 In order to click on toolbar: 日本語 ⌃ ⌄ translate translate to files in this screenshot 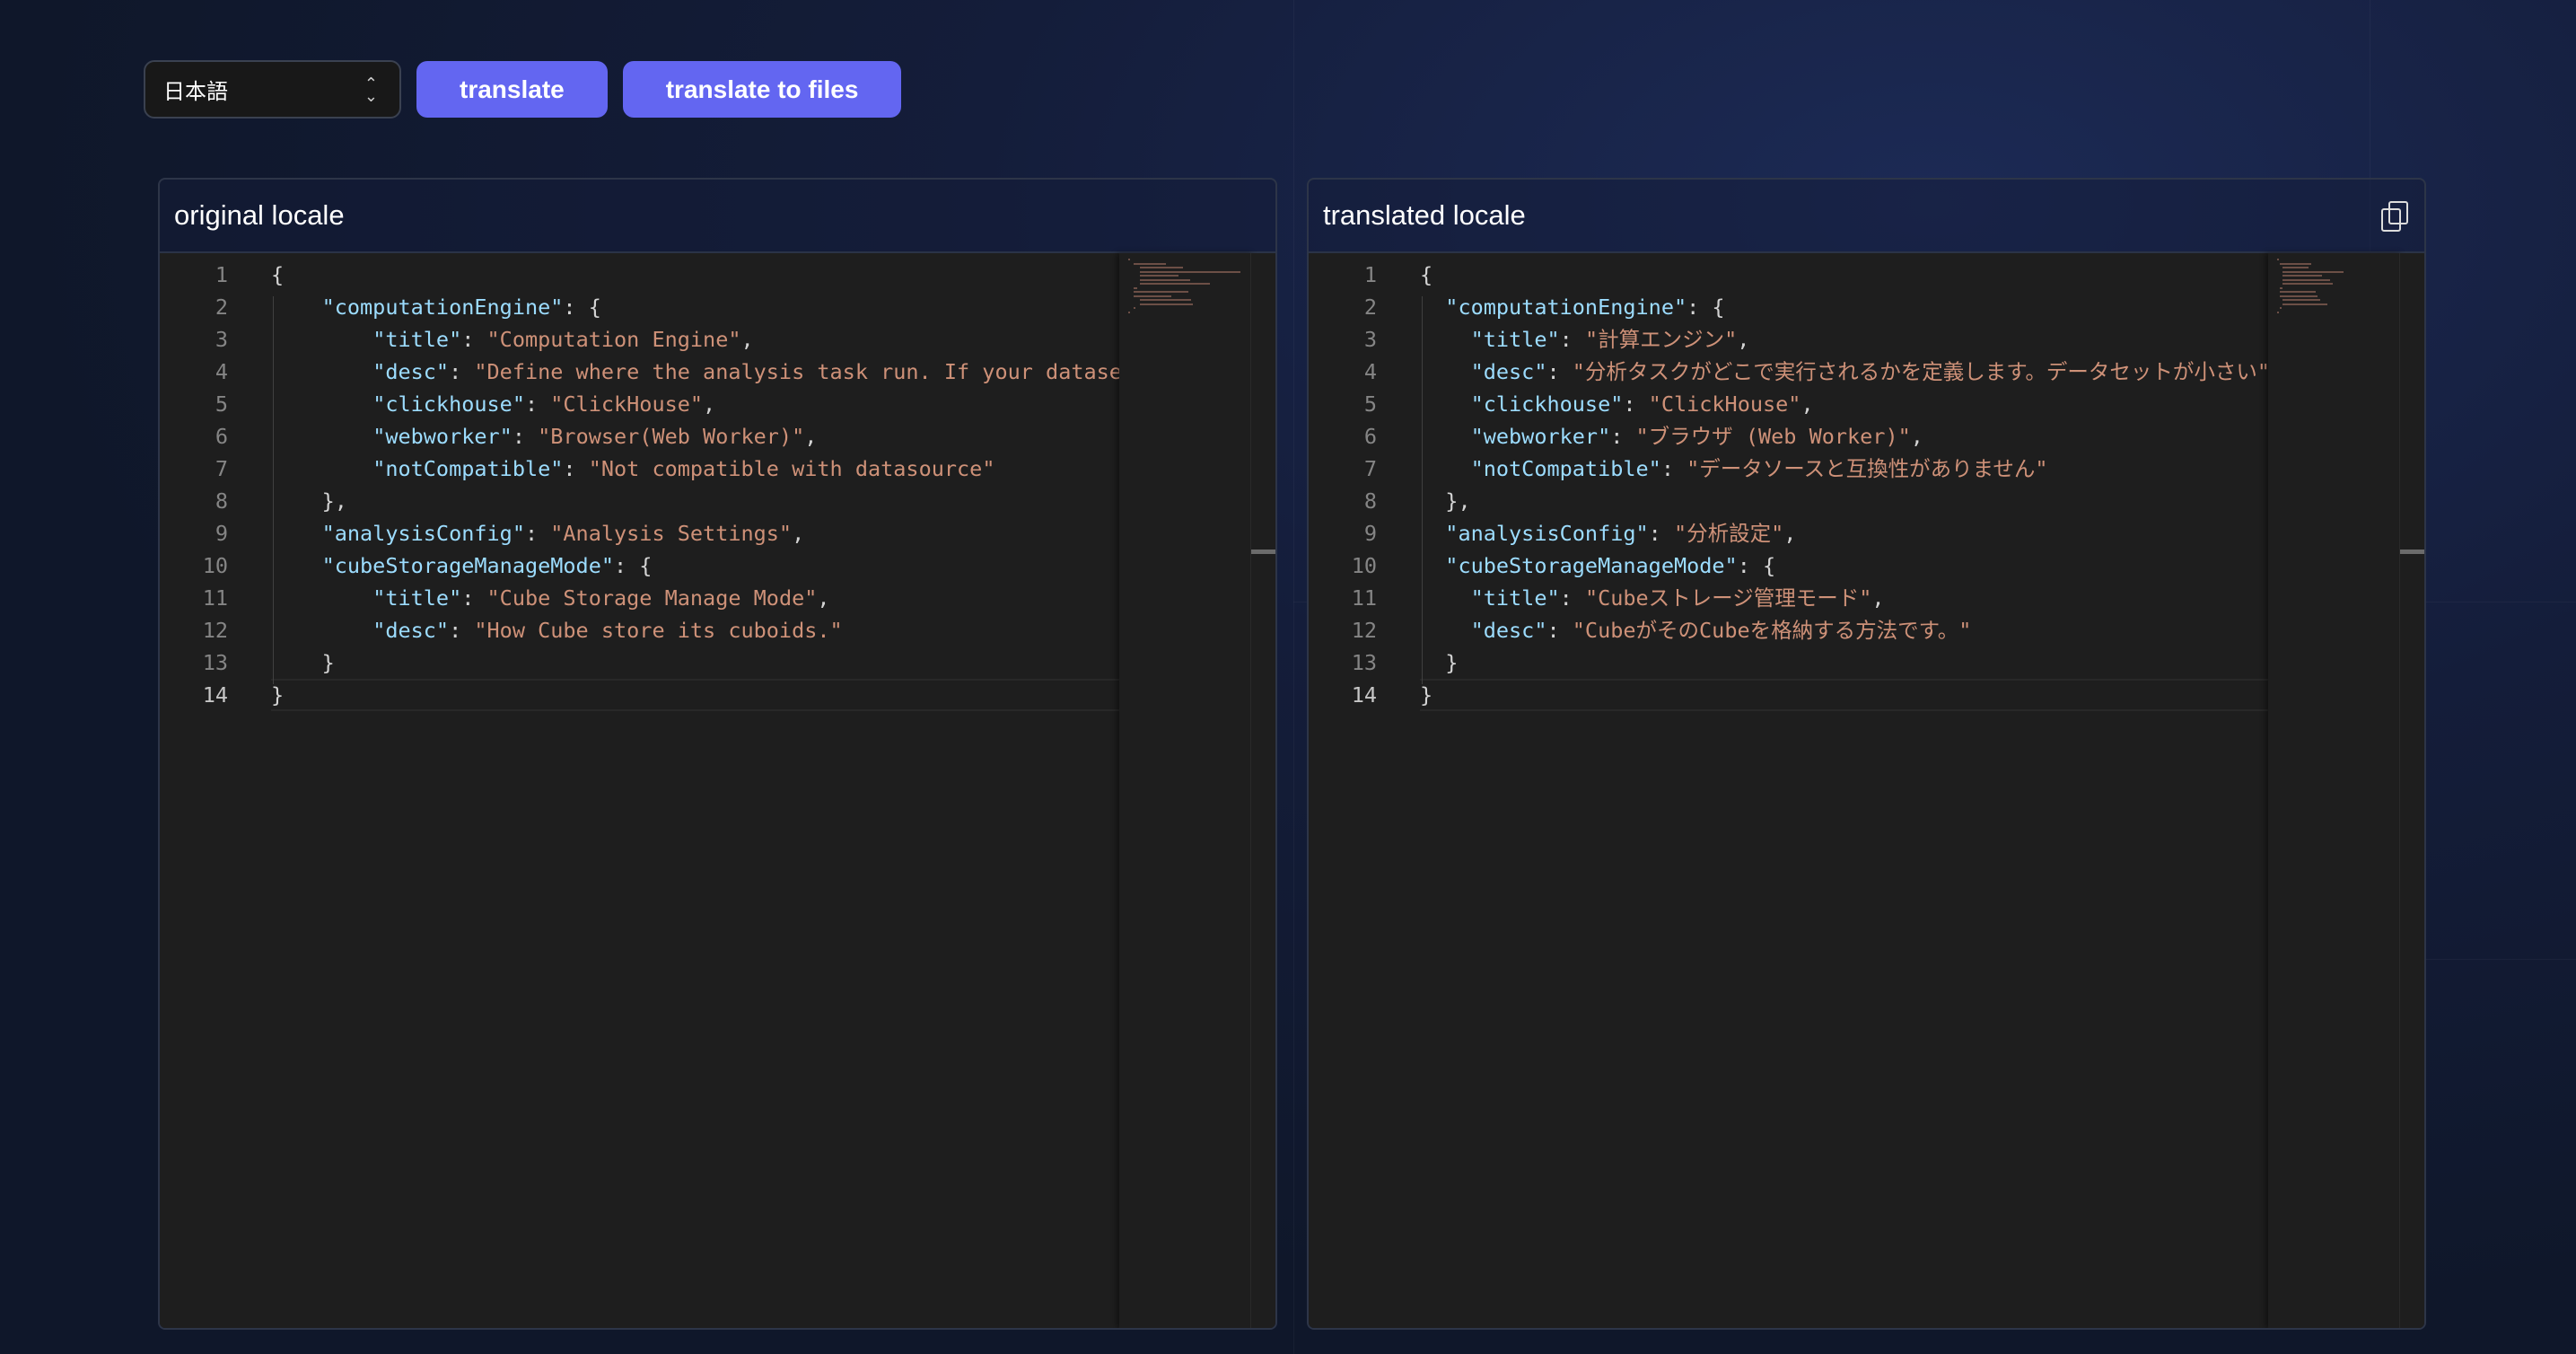, I will do `click(523, 89)`.